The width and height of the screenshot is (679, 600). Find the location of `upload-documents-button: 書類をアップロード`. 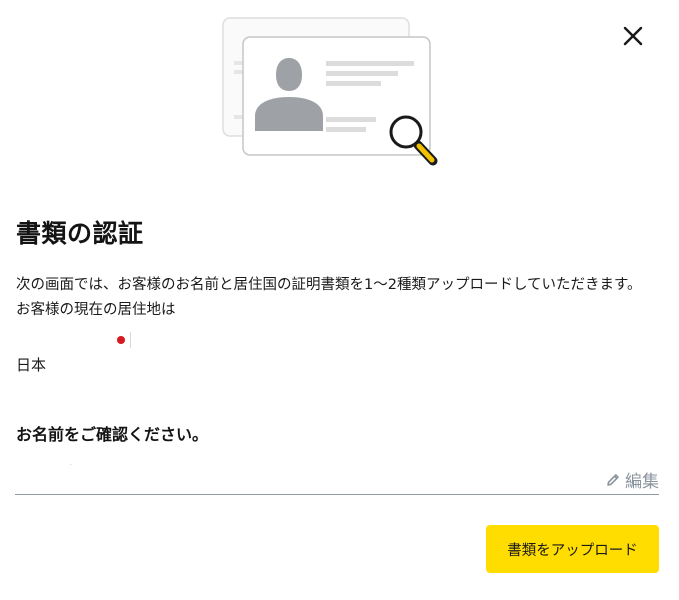

upload-documents-button: 書類をアップロード is located at coordinates (572, 549).